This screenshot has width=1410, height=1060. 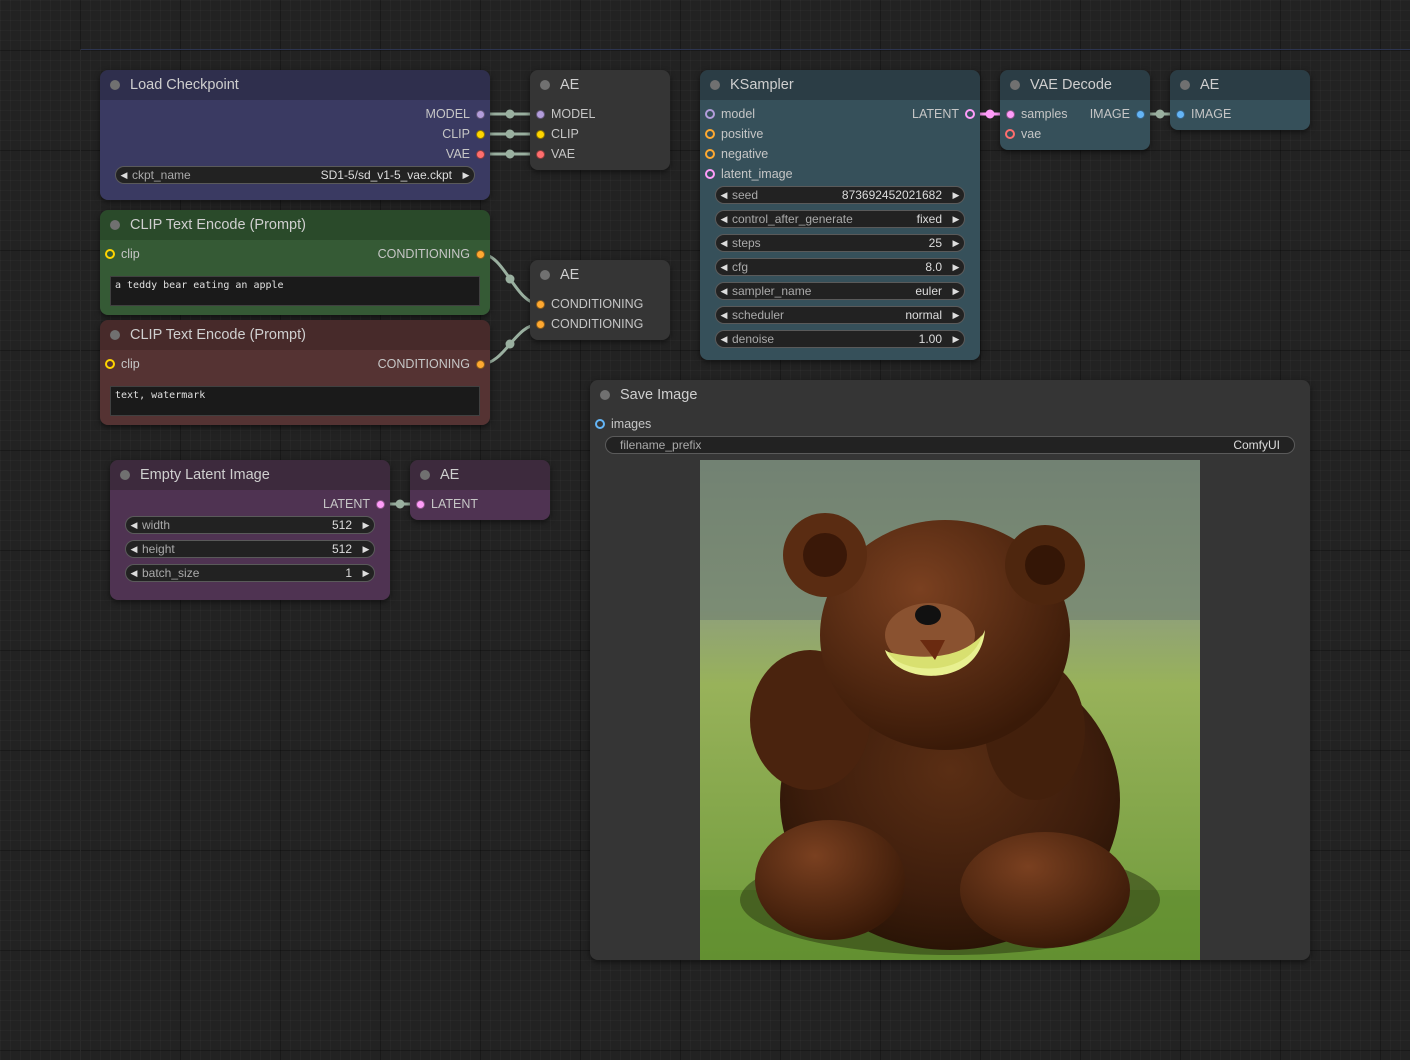 I want to click on input-slot-positive: positive, so click(x=734, y=134).